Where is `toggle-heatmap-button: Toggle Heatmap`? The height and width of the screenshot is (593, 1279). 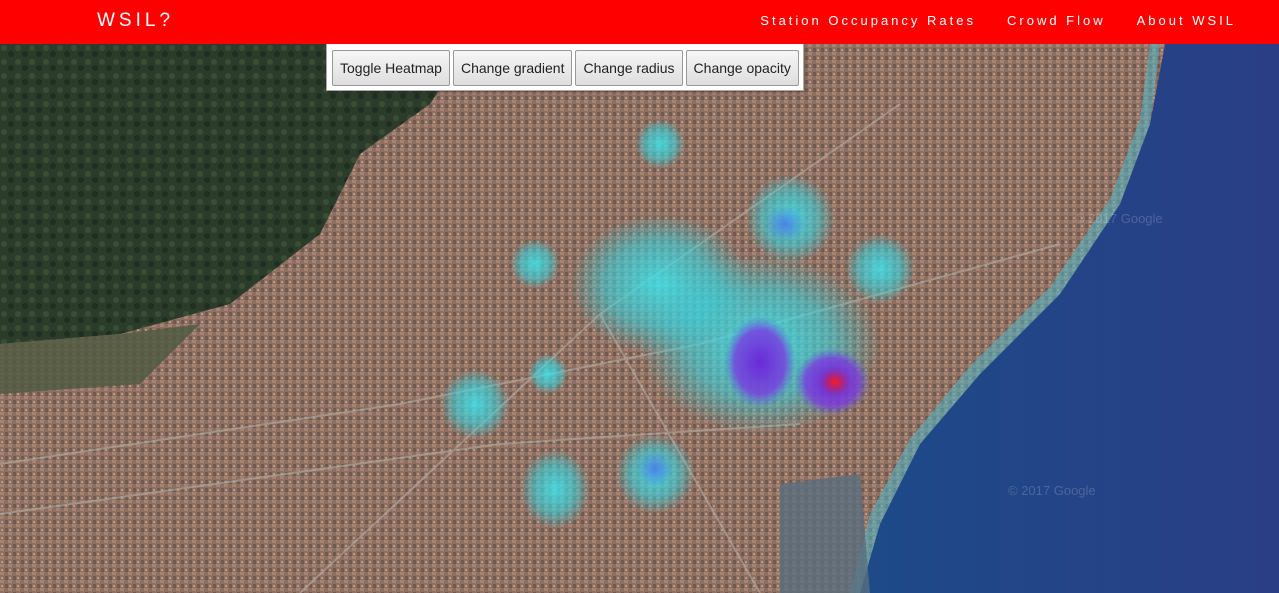 toggle-heatmap-button: Toggle Heatmap is located at coordinates (391, 68).